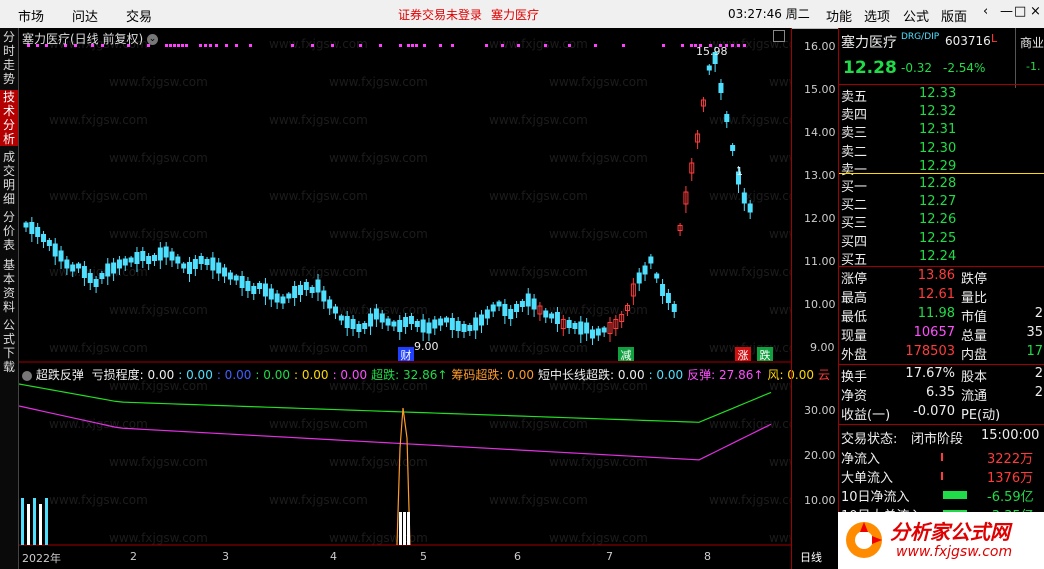  I want to click on maximize-button: □, so click(1020, 11).